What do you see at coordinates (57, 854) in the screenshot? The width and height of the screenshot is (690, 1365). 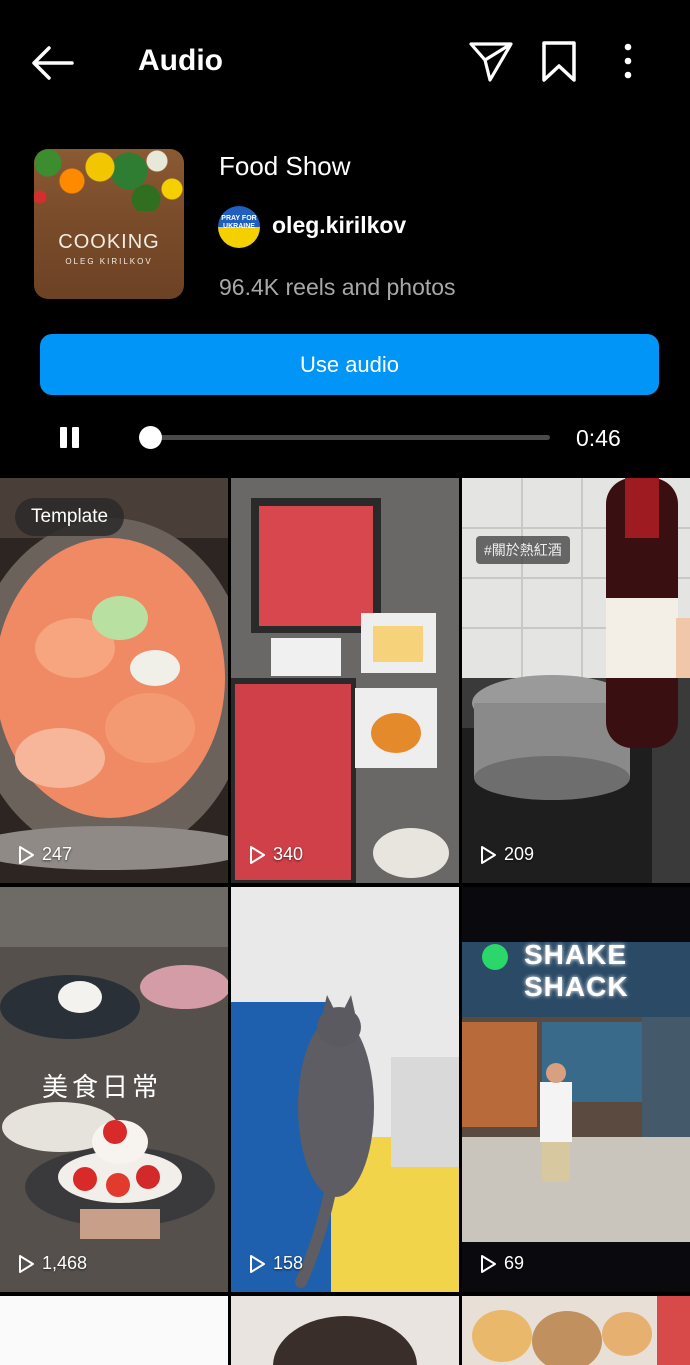 I see `view-count-value: 247` at bounding box center [57, 854].